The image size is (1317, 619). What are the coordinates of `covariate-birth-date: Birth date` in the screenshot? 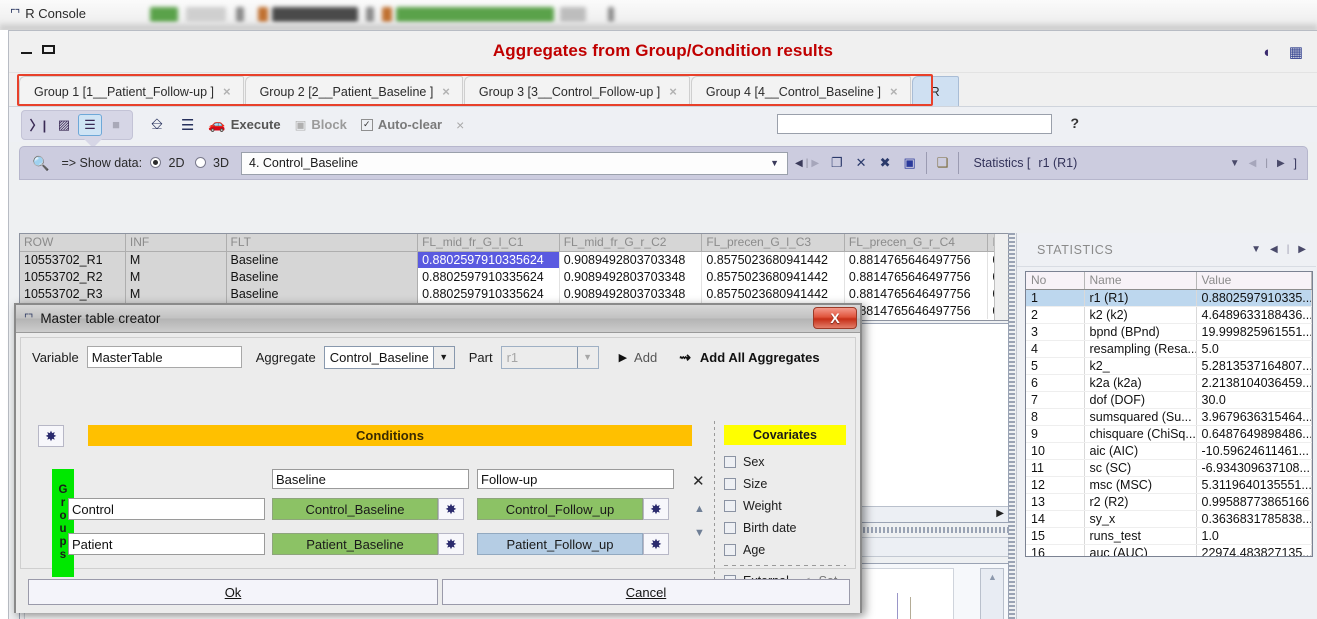 It's located at (789, 528).